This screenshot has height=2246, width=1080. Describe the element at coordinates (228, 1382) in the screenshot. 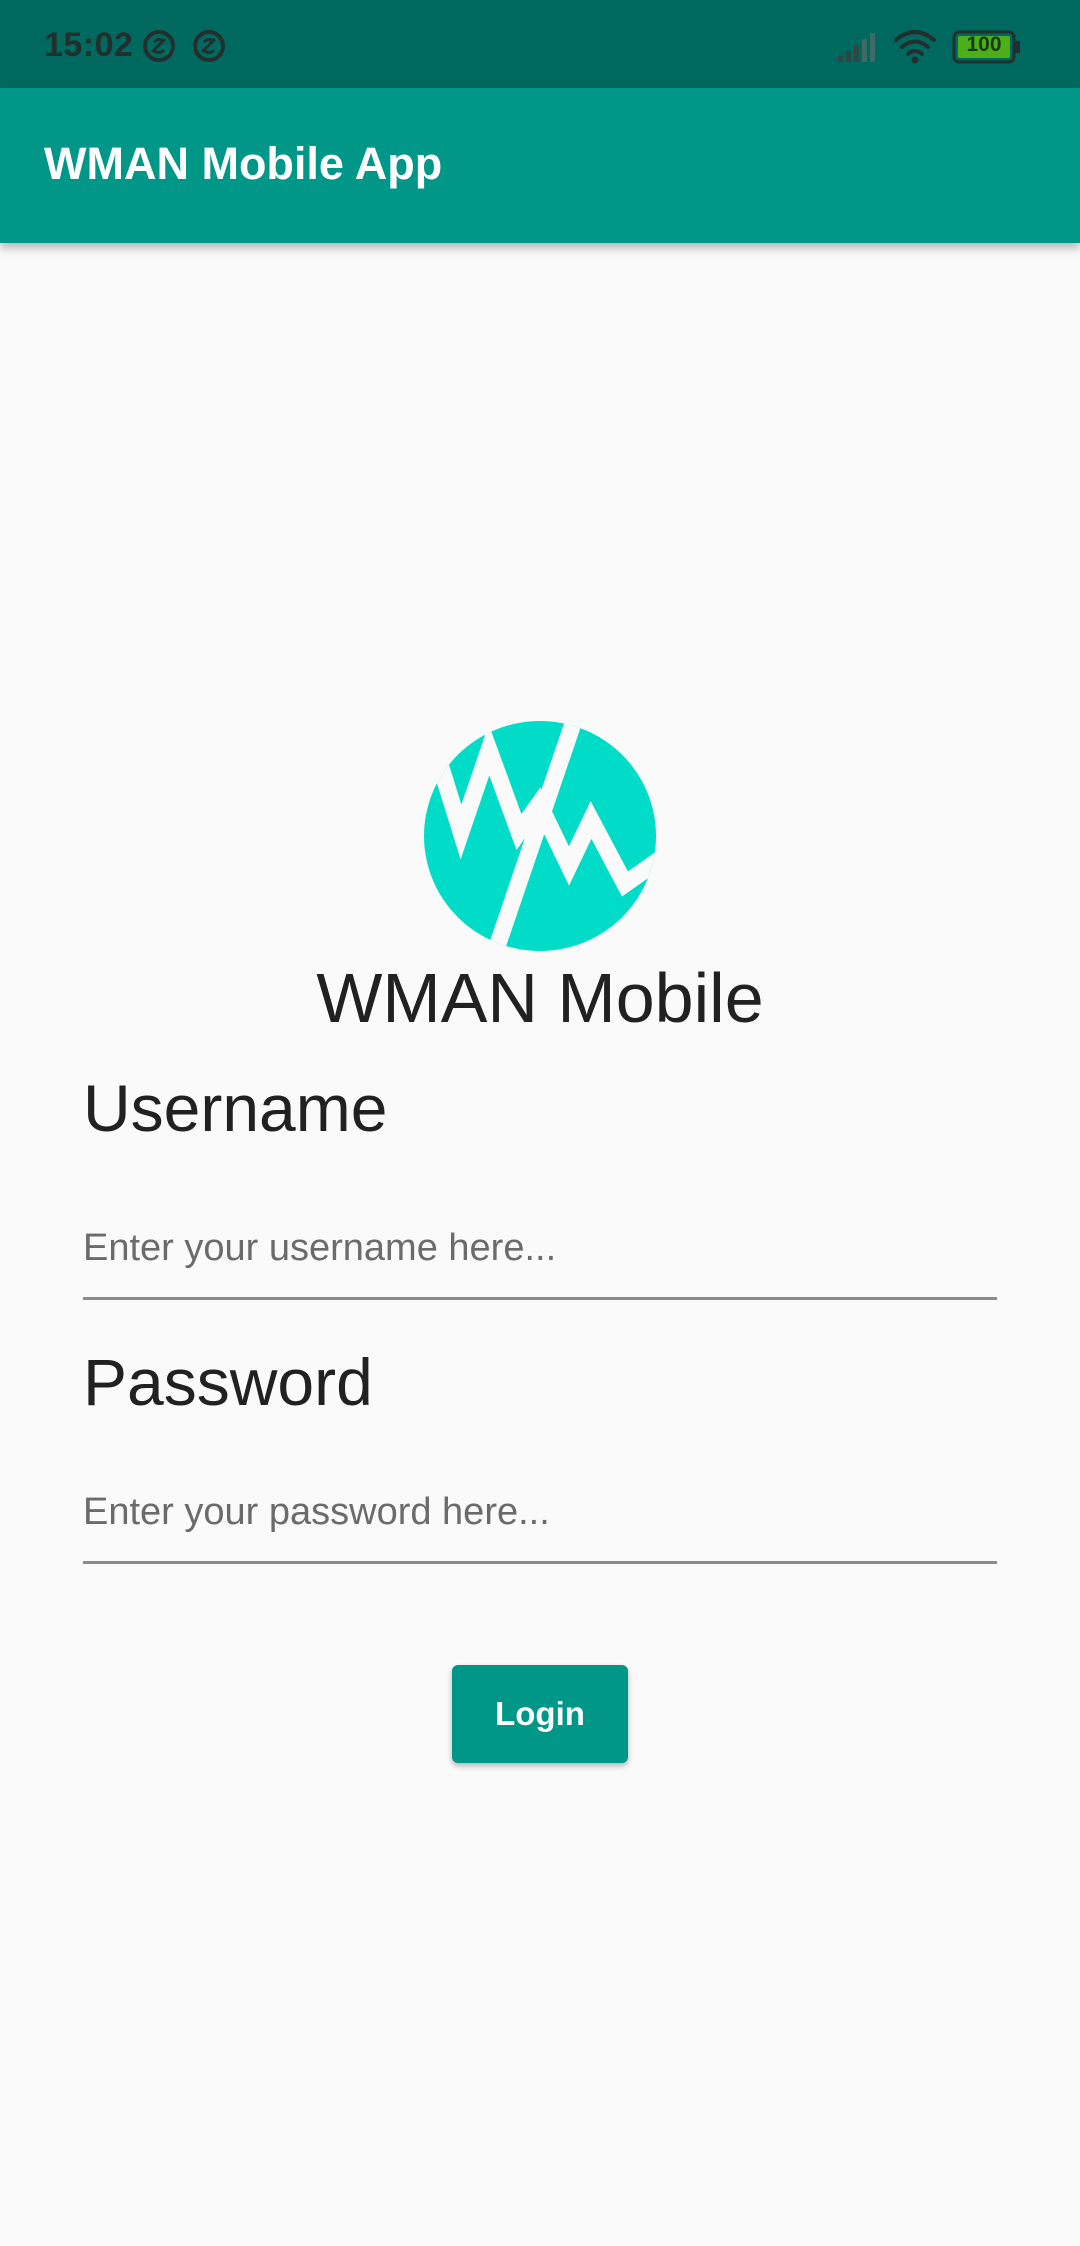

I see `password-label: Password` at that location.